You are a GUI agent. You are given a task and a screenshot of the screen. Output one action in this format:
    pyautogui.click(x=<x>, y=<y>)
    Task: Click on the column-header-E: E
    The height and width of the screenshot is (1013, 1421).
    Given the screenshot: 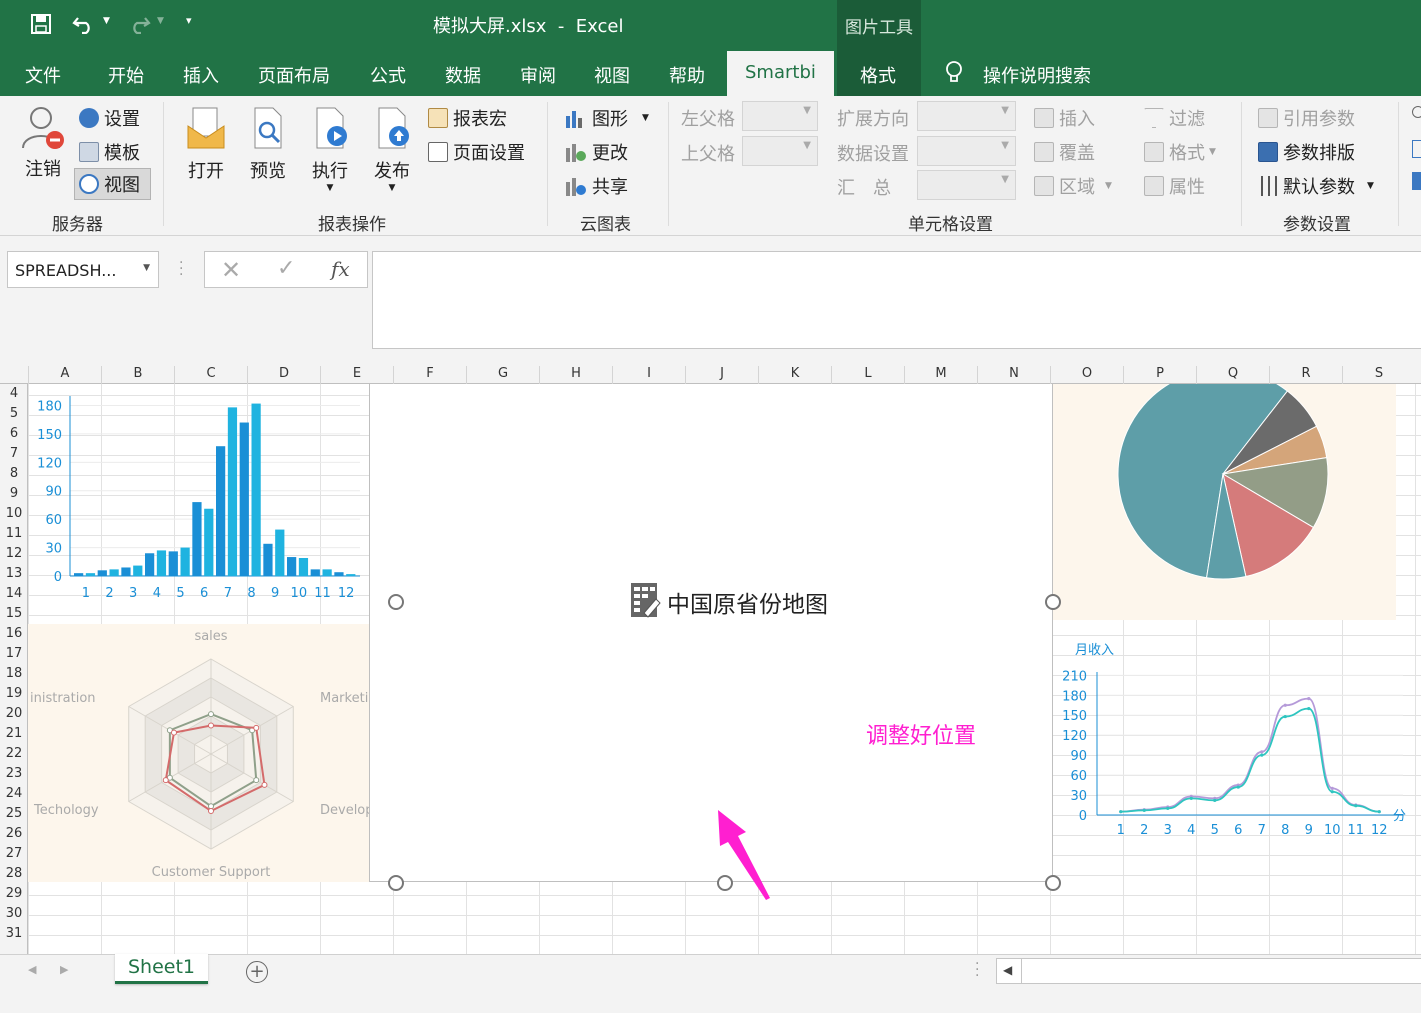 What is the action you would take?
    pyautogui.click(x=356, y=375)
    